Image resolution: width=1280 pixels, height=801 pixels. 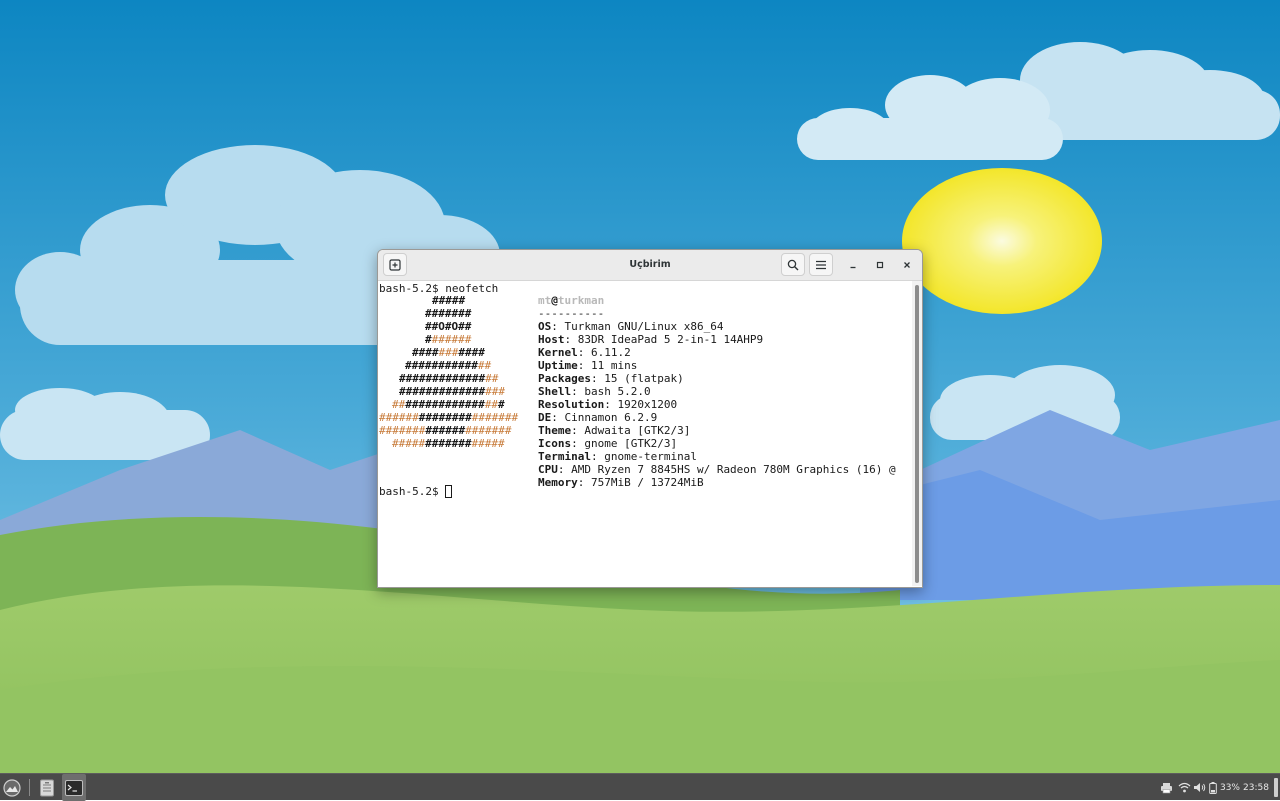 What do you see at coordinates (617, 456) in the screenshot?
I see `info-row: Terminal: gnome-terminal` at bounding box center [617, 456].